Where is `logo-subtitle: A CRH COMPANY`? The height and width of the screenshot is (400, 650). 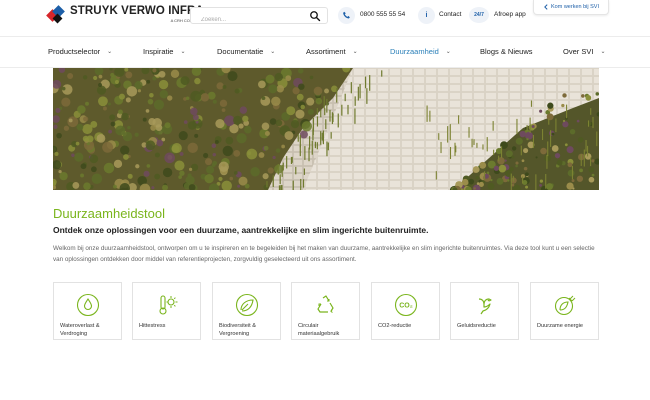 logo-subtitle: A CRH COMPANY is located at coordinates (187, 20).